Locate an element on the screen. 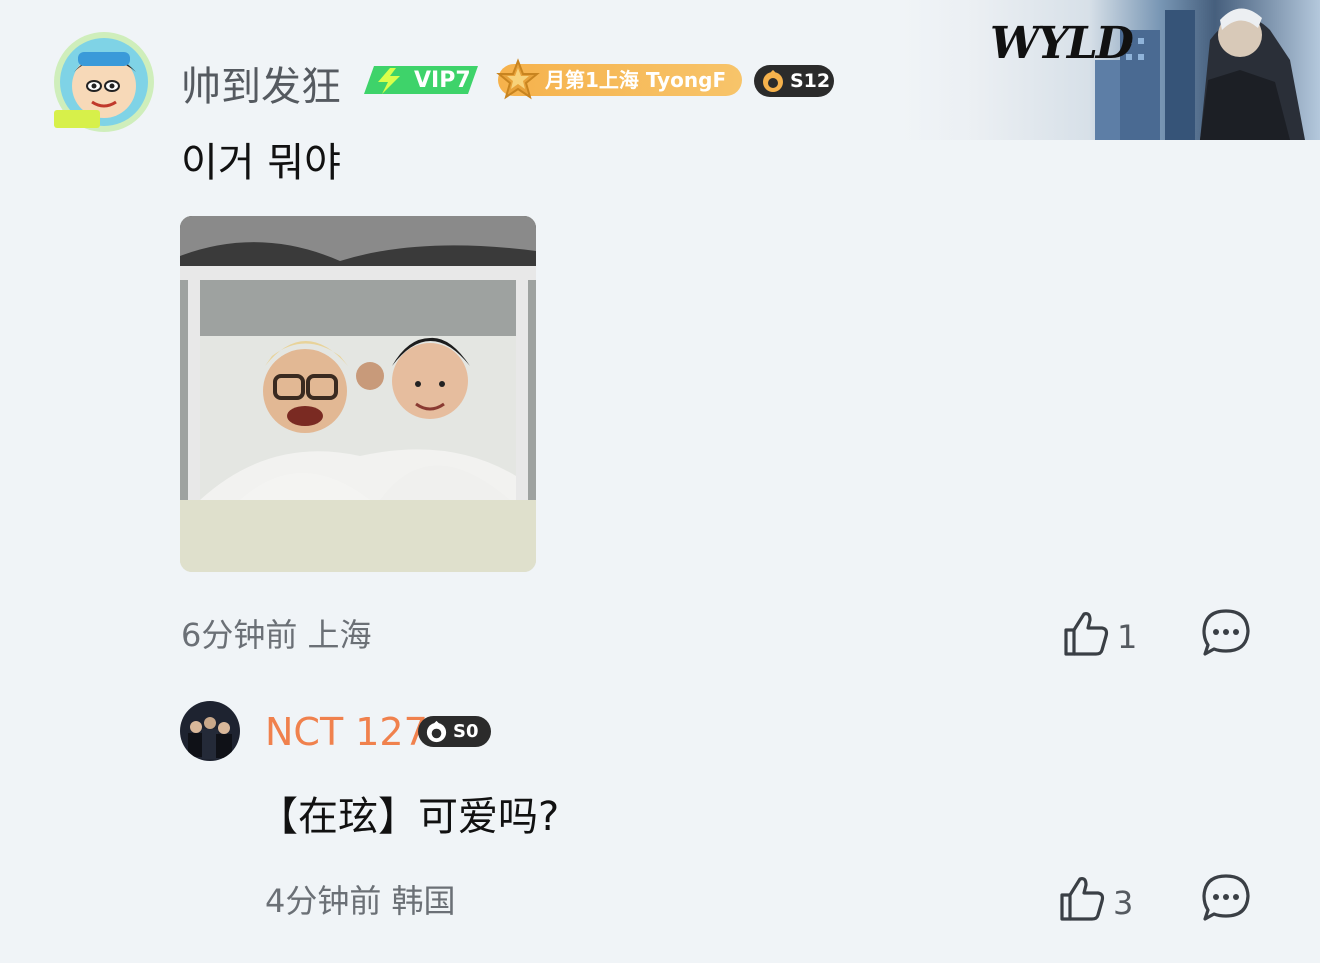 Image resolution: width=1320 pixels, height=963 pixels. comment-image is located at coordinates (358, 394).